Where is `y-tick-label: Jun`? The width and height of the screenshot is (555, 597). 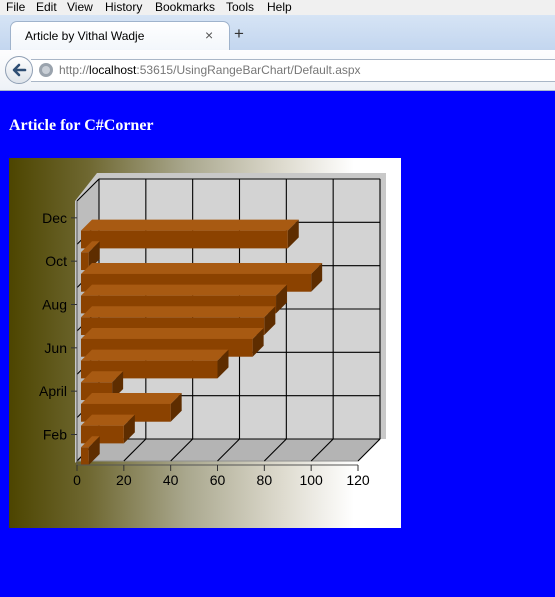 y-tick-label: Jun is located at coordinates (55, 348).